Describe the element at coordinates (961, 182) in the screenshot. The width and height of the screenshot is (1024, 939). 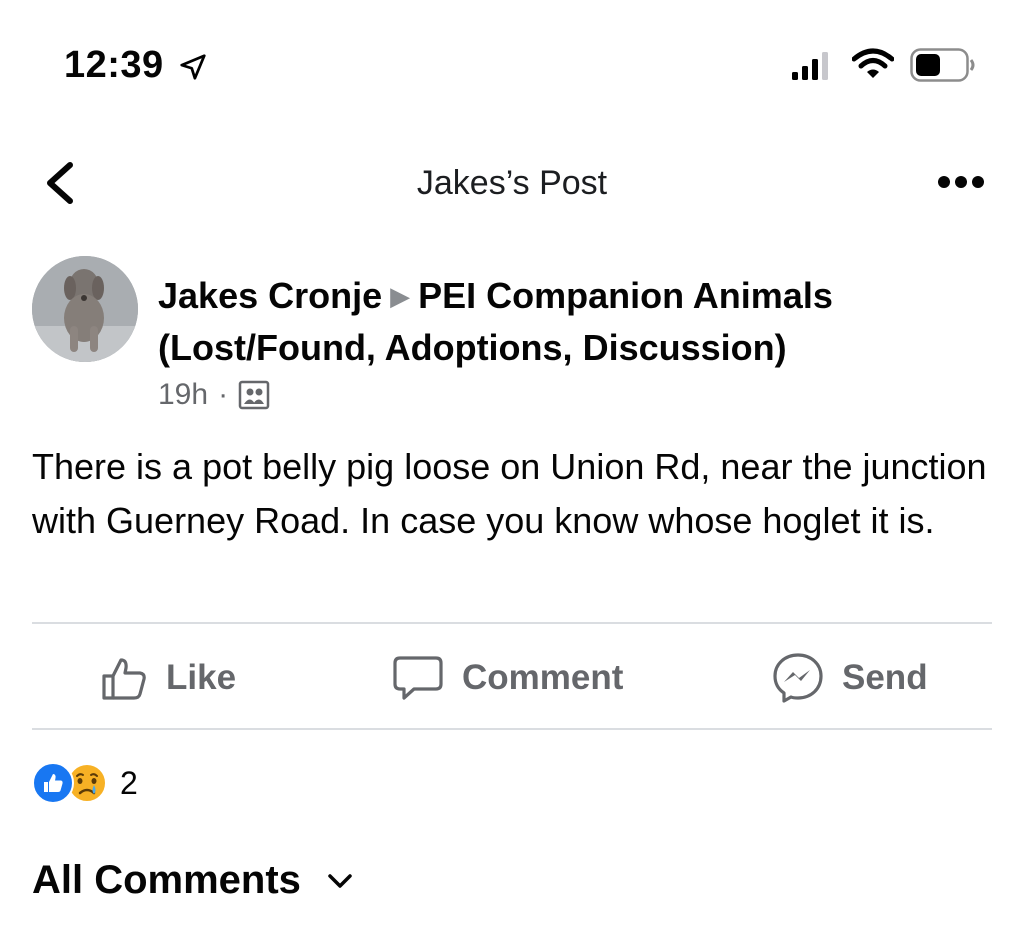
I see `more-options-icon` at that location.